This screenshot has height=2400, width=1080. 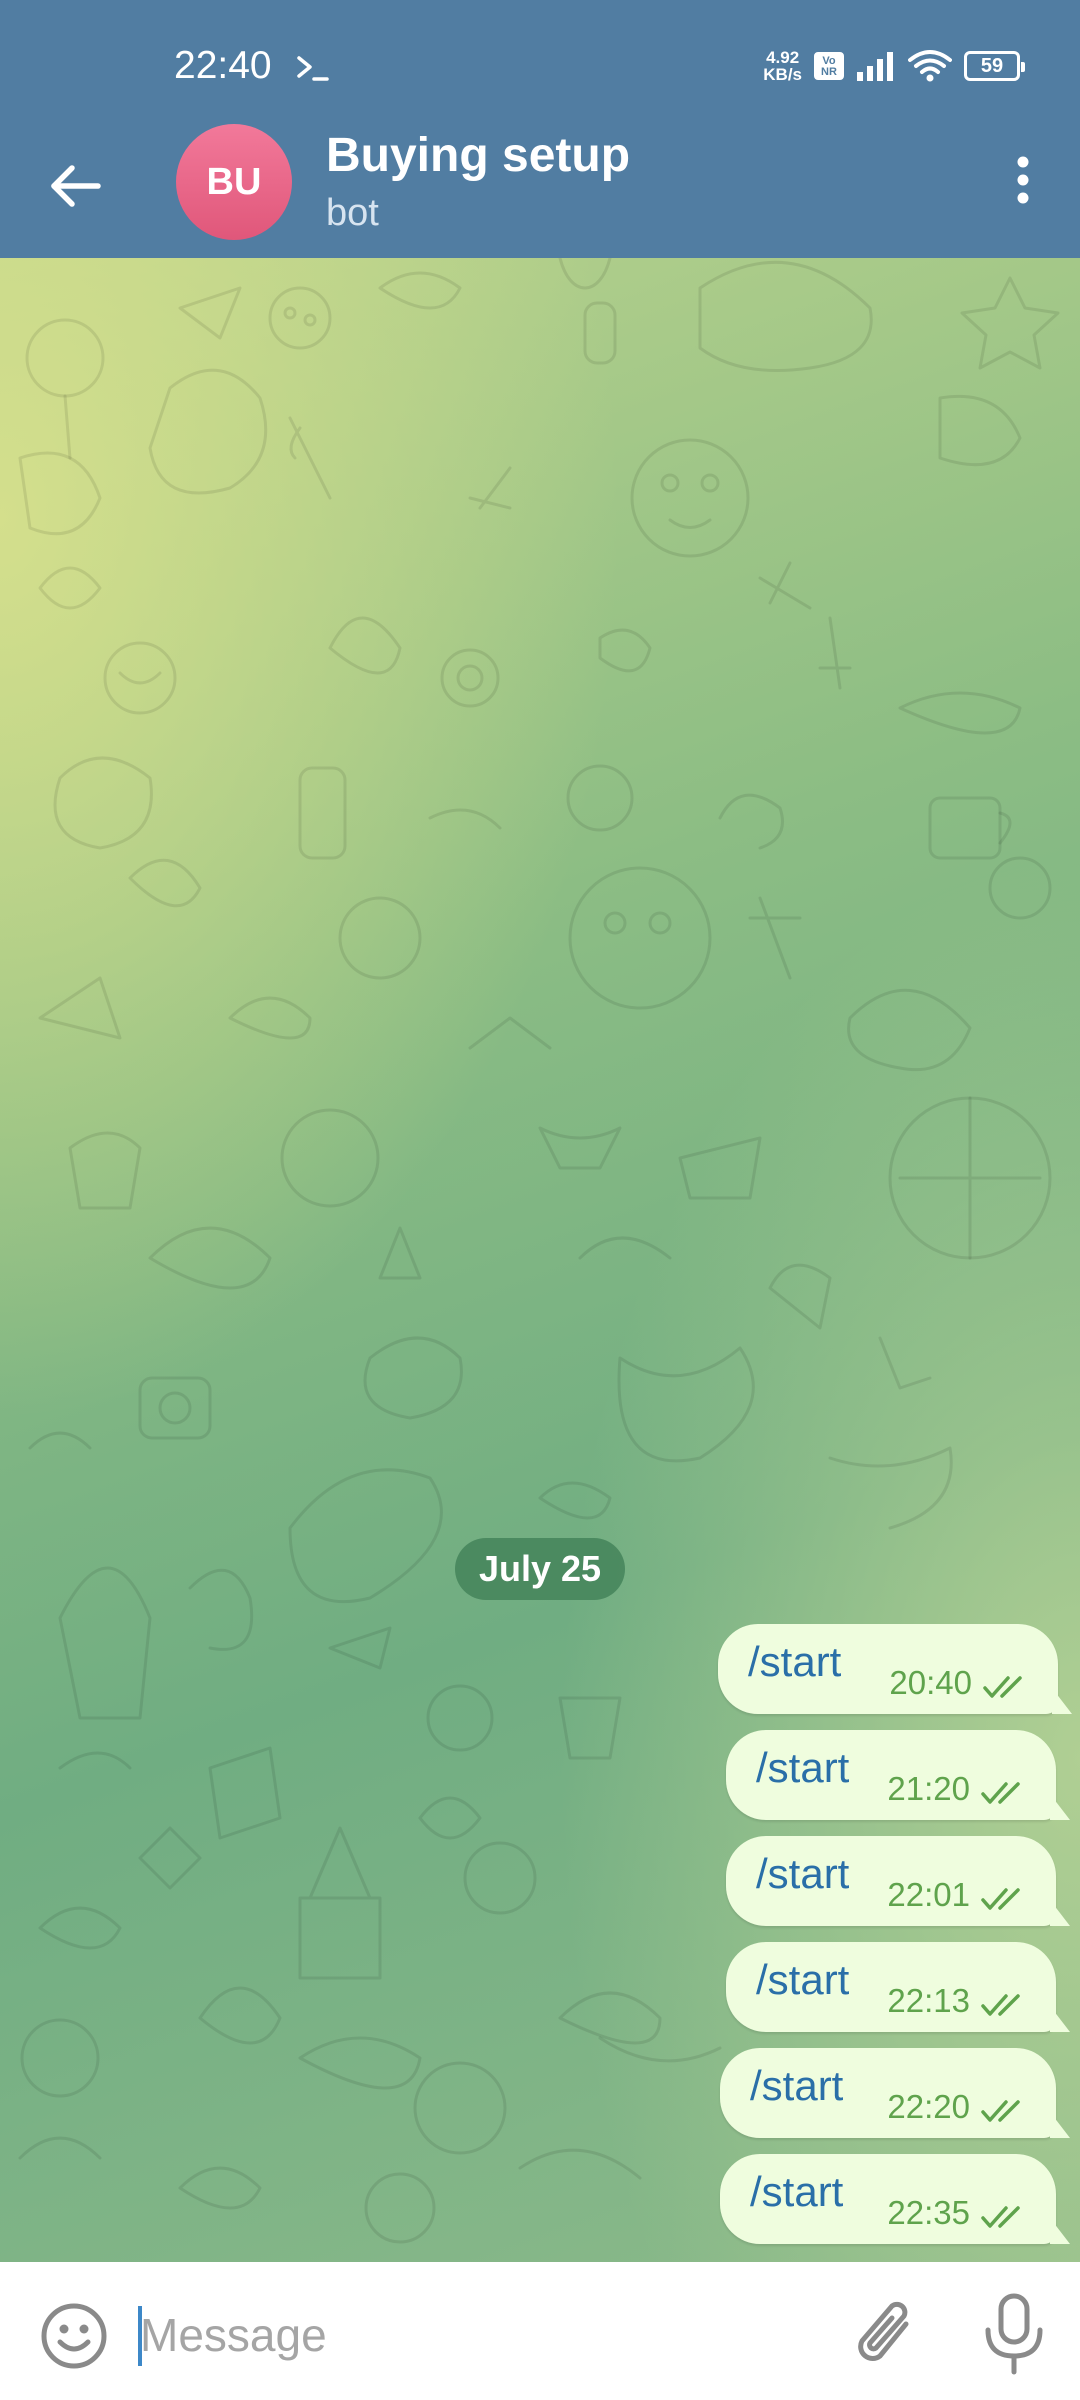 I want to click on volte-badge: Vo NR, so click(x=829, y=66).